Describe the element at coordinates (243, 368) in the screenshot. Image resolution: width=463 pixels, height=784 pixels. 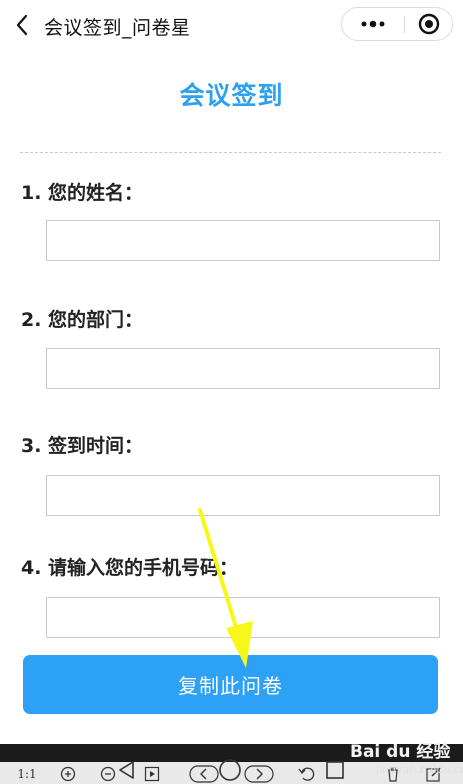
I see `department-input` at that location.